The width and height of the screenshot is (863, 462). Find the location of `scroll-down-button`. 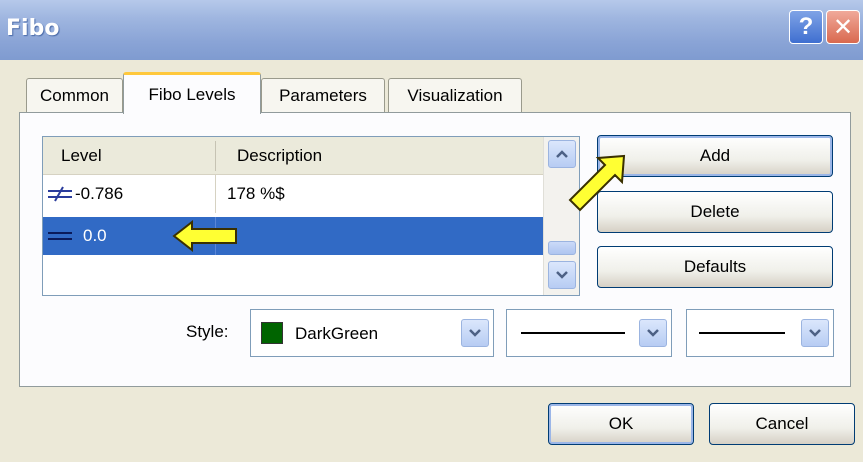

scroll-down-button is located at coordinates (562, 275).